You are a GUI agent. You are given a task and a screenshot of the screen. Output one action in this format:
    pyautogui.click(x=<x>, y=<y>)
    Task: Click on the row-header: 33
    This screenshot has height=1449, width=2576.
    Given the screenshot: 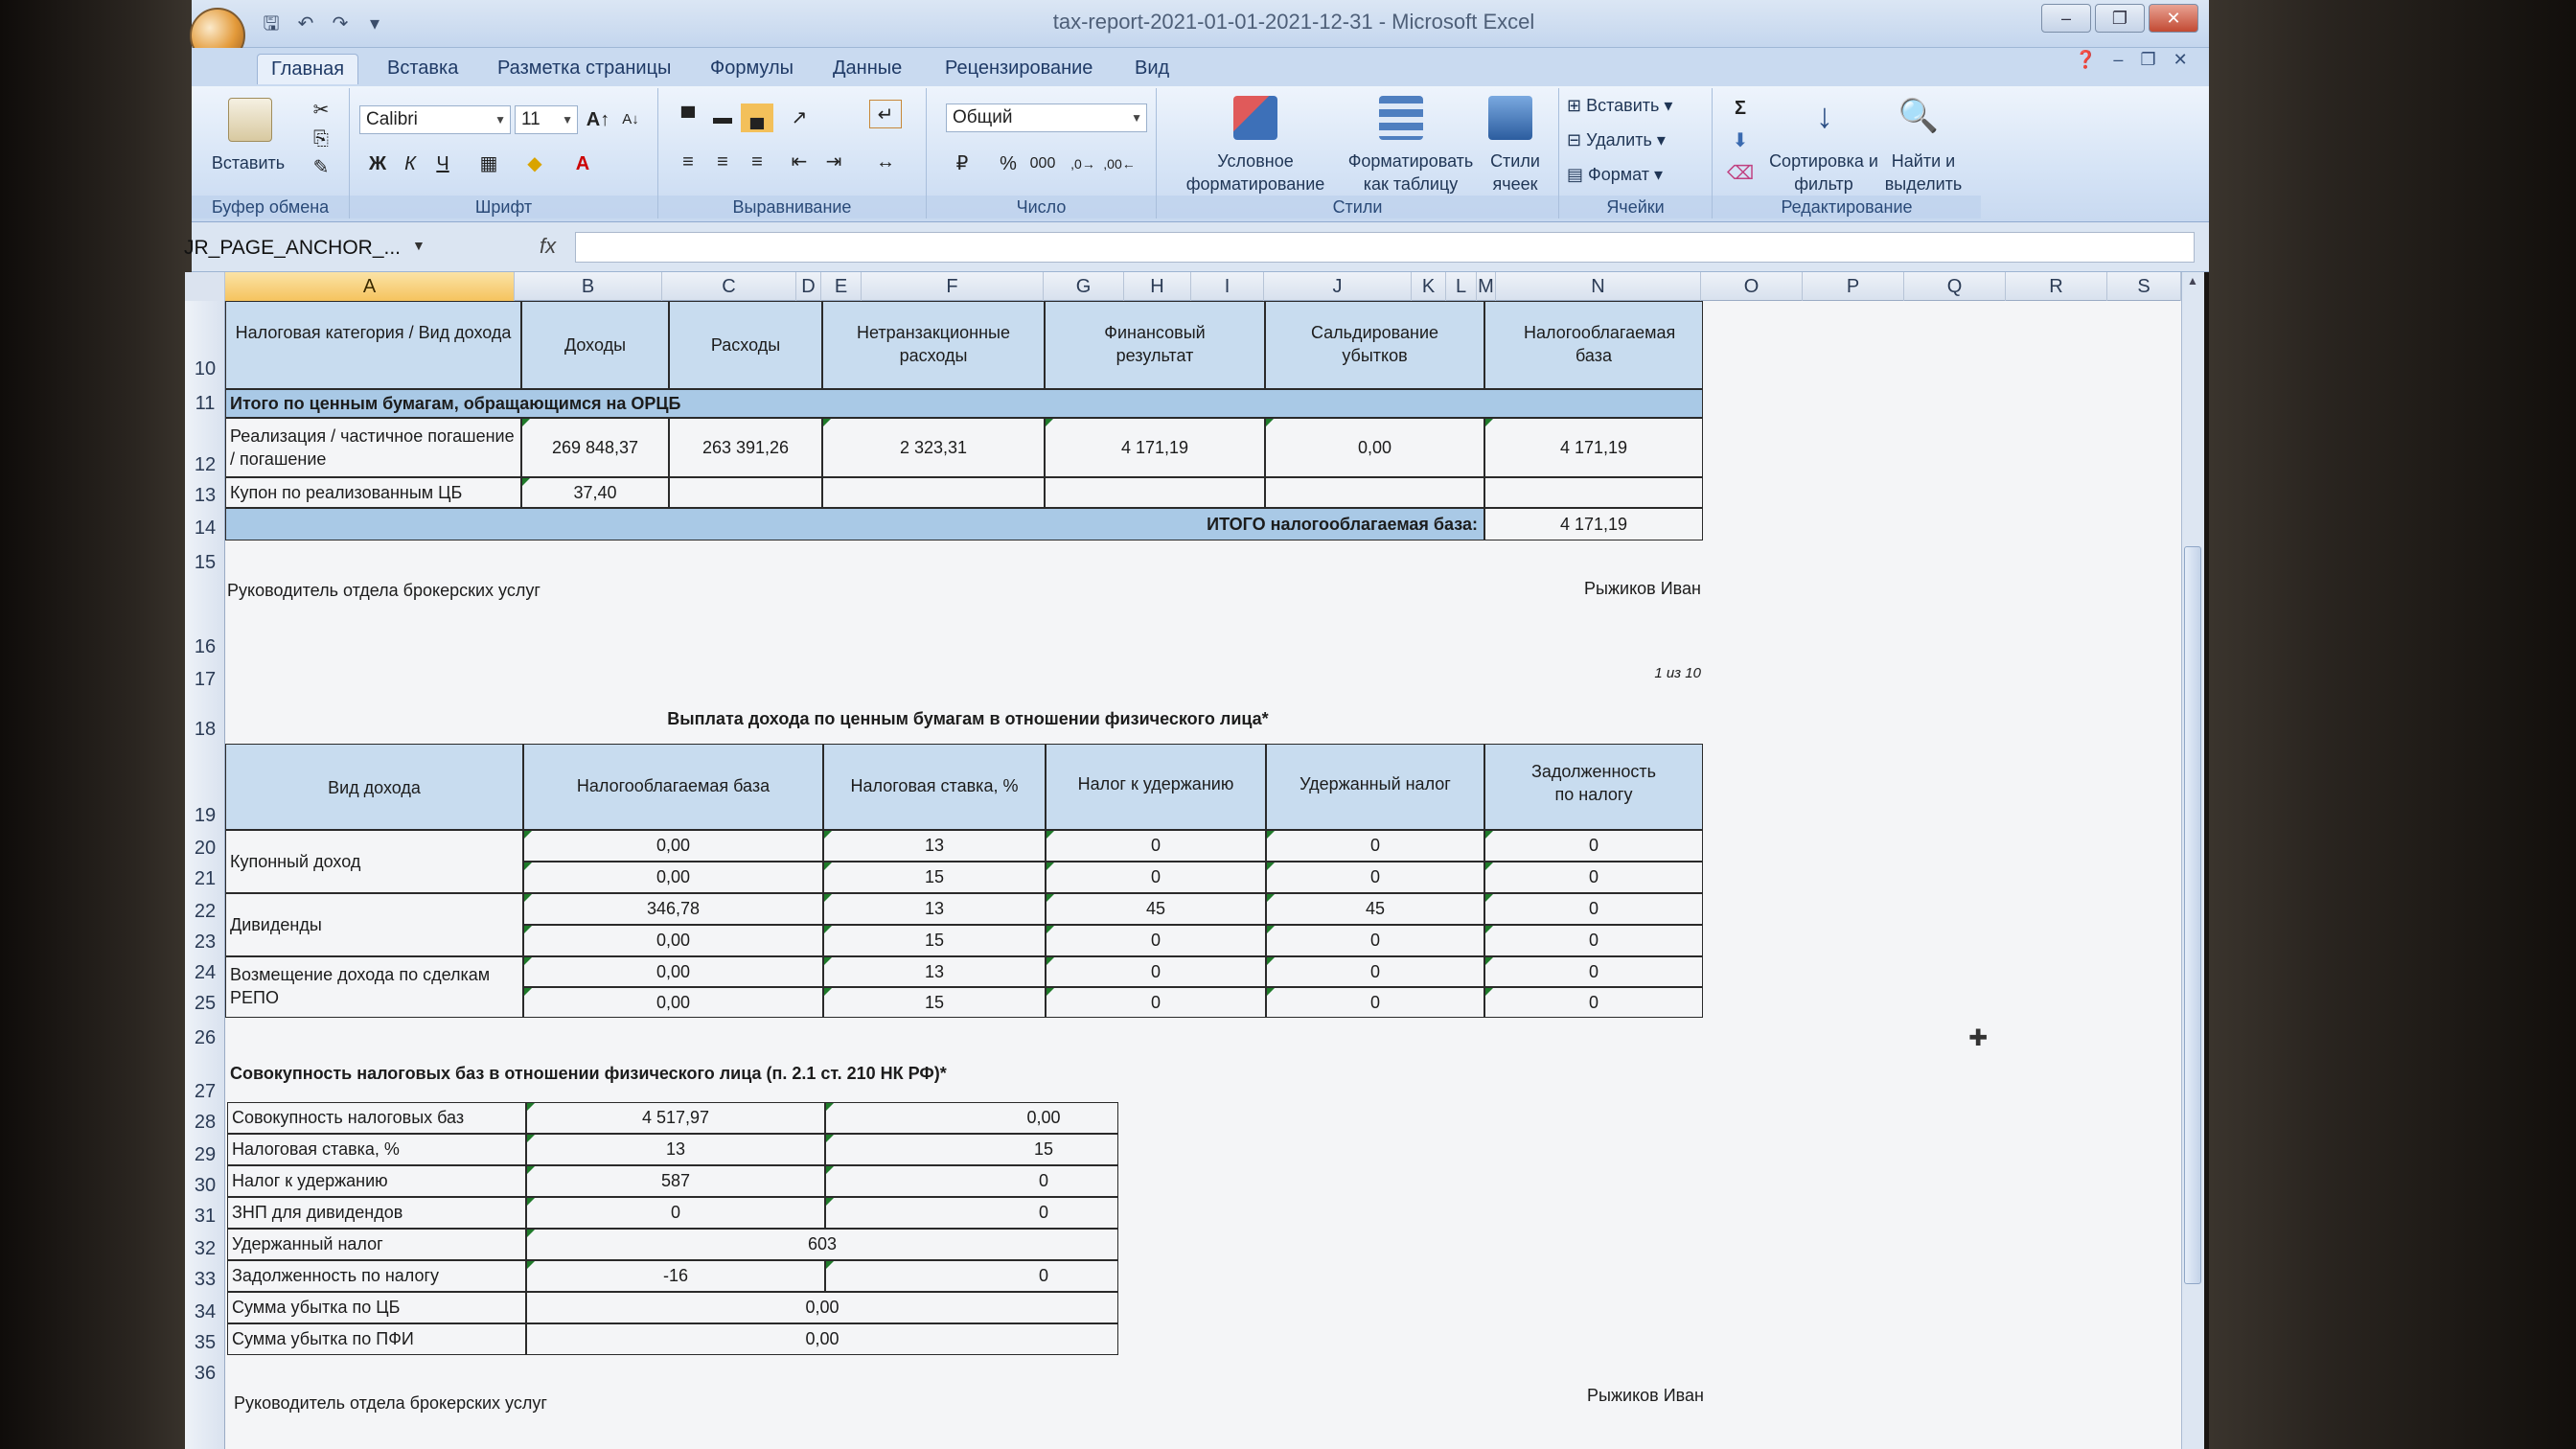 What is the action you would take?
    pyautogui.click(x=205, y=1280)
    